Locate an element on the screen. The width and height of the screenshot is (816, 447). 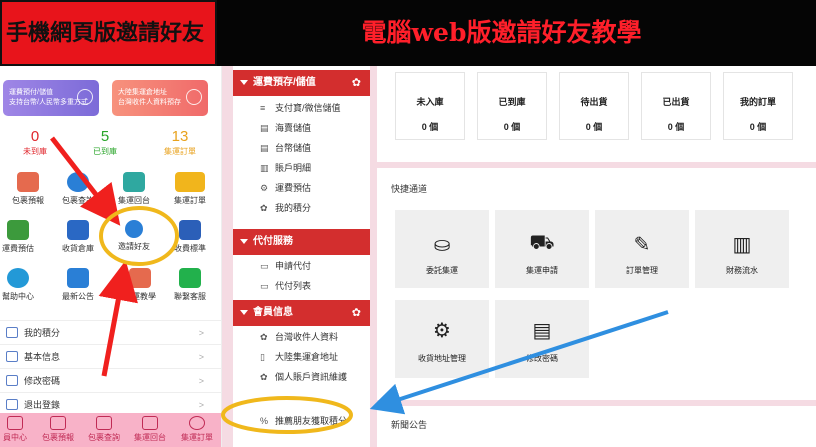
help-icon is located at coordinates (18, 278).